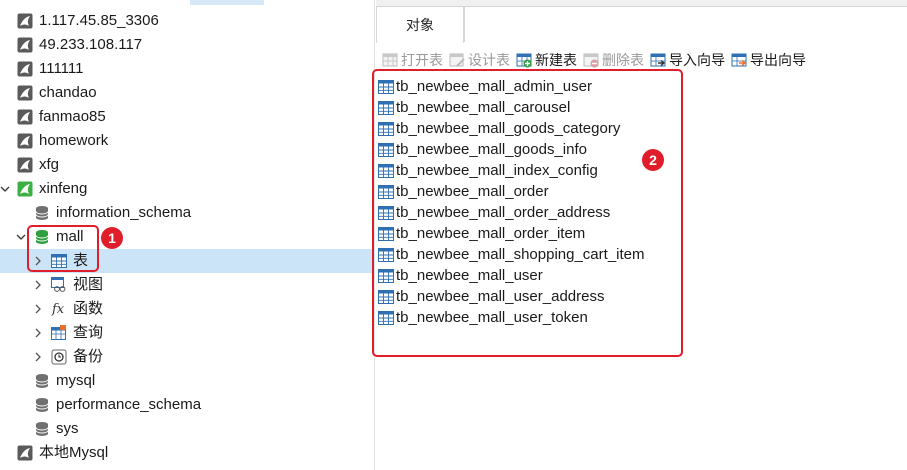  Describe the element at coordinates (653, 160) in the screenshot. I see `annotation-badge-2: 2` at that location.